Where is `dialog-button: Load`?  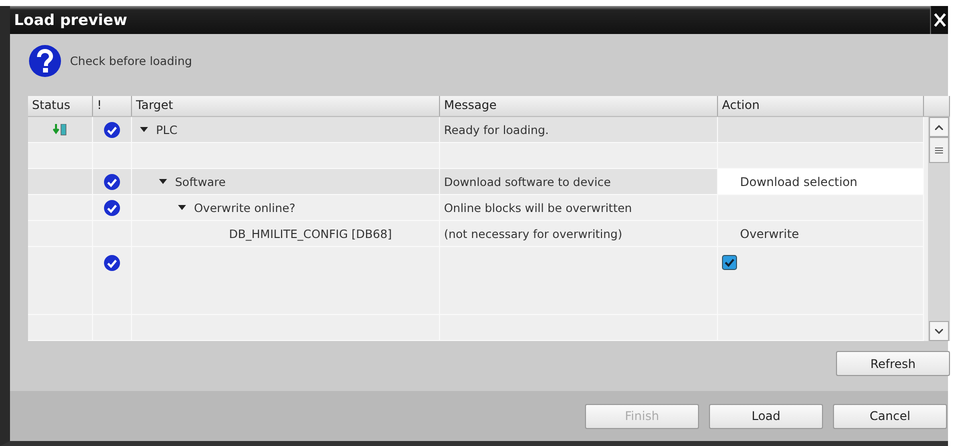
dialog-button: Load is located at coordinates (766, 416).